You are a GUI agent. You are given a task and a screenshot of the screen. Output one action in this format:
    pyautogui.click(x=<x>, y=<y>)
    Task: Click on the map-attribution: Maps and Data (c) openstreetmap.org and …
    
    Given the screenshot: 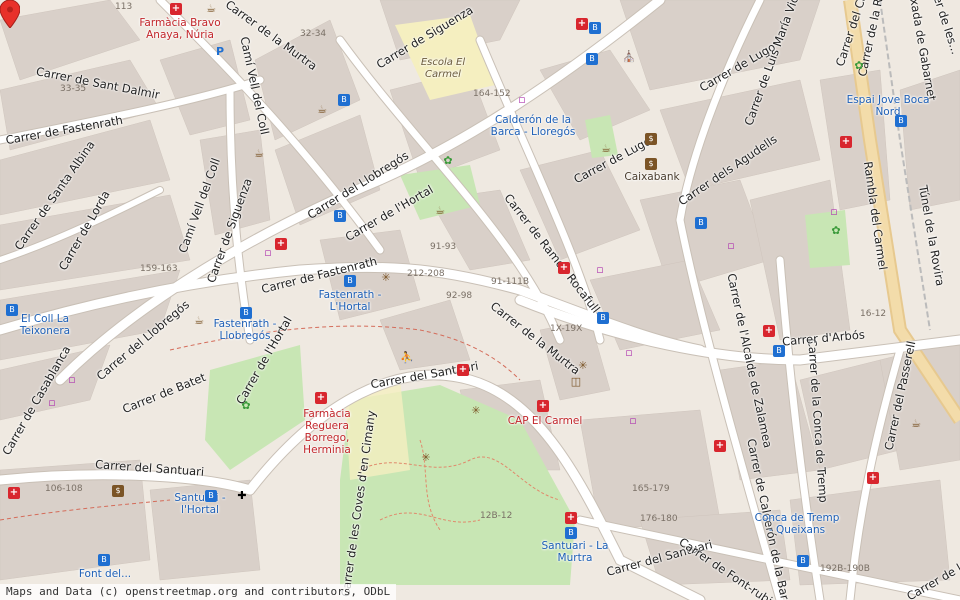 What is the action you would take?
    pyautogui.click(x=198, y=592)
    